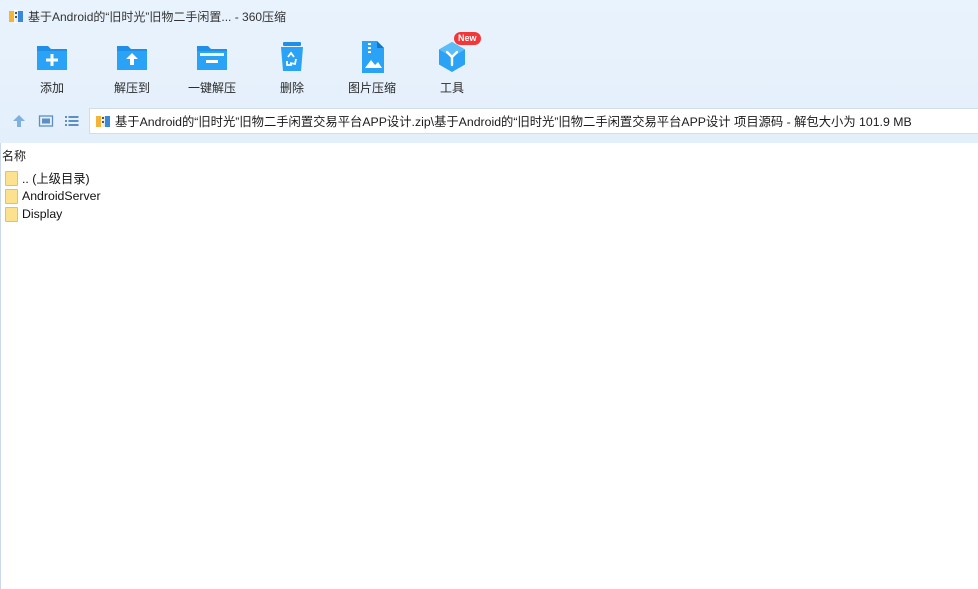 The height and width of the screenshot is (589, 978). What do you see at coordinates (19, 121) in the screenshot?
I see `up-arrow-icon` at bounding box center [19, 121].